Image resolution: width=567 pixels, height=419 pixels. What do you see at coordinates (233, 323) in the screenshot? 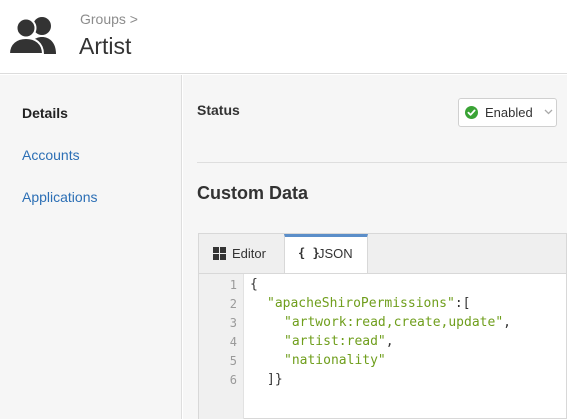
I see `line-number: 3` at bounding box center [233, 323].